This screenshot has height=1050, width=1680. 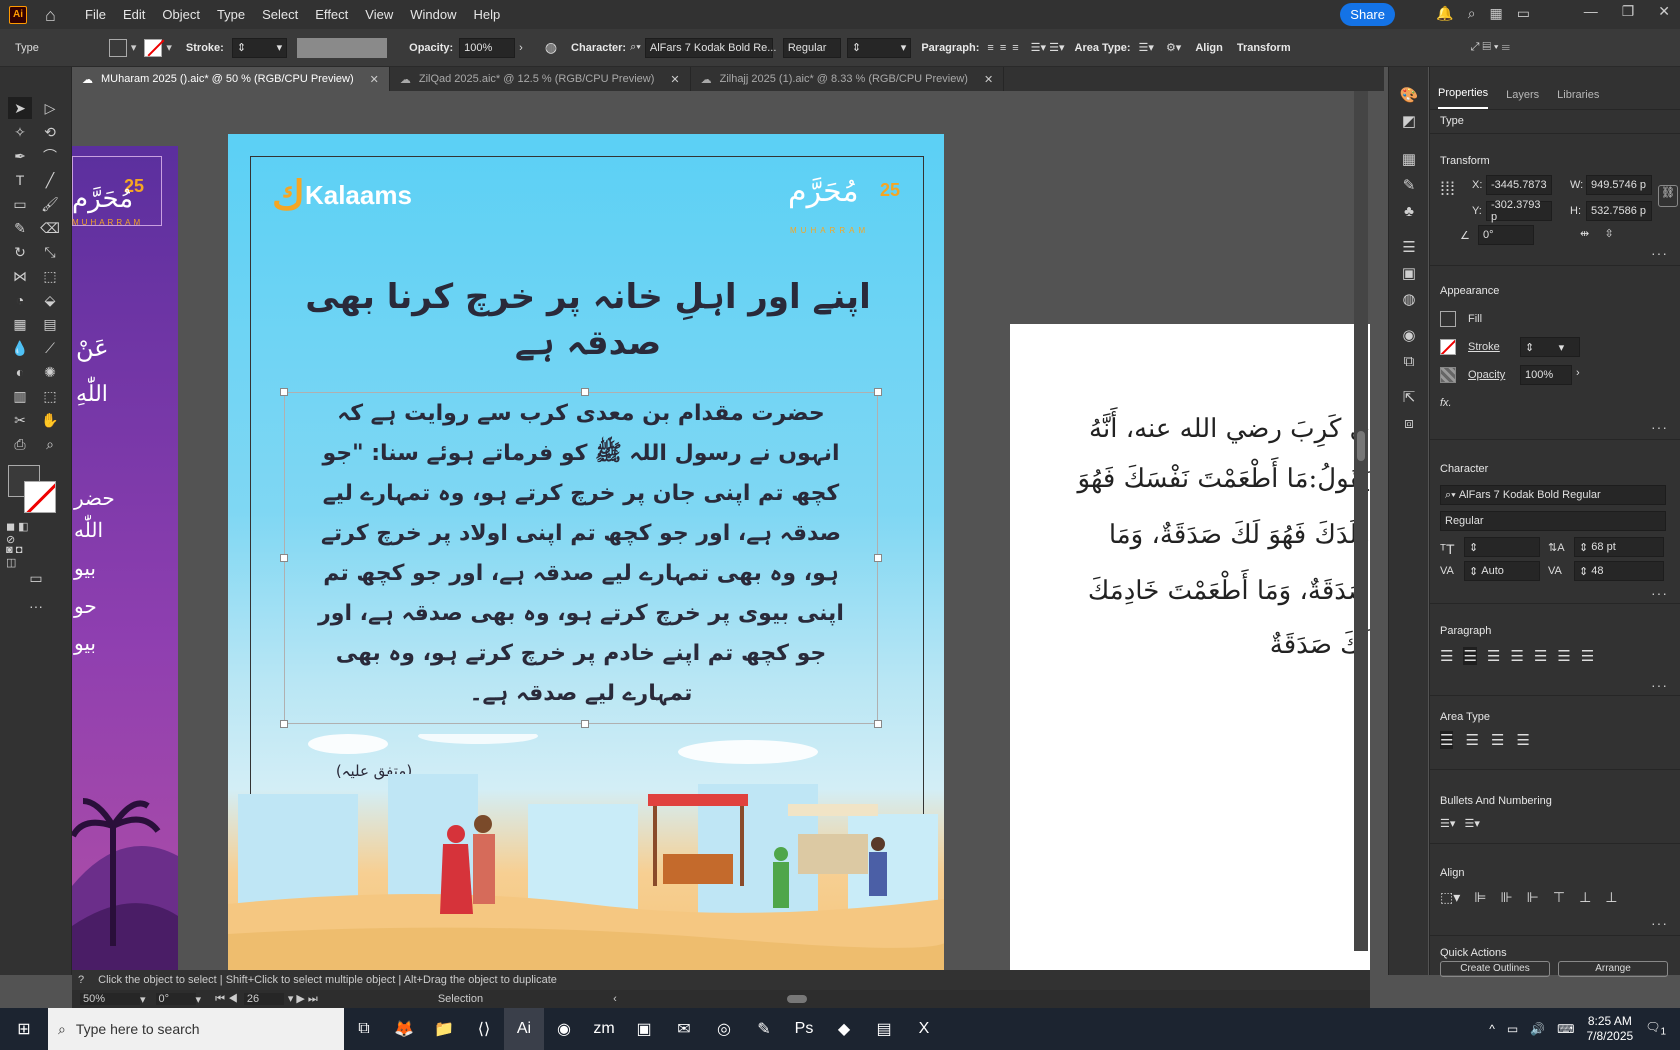 What do you see at coordinates (884, 1029) in the screenshot?
I see `notepad-icon: ▤` at bounding box center [884, 1029].